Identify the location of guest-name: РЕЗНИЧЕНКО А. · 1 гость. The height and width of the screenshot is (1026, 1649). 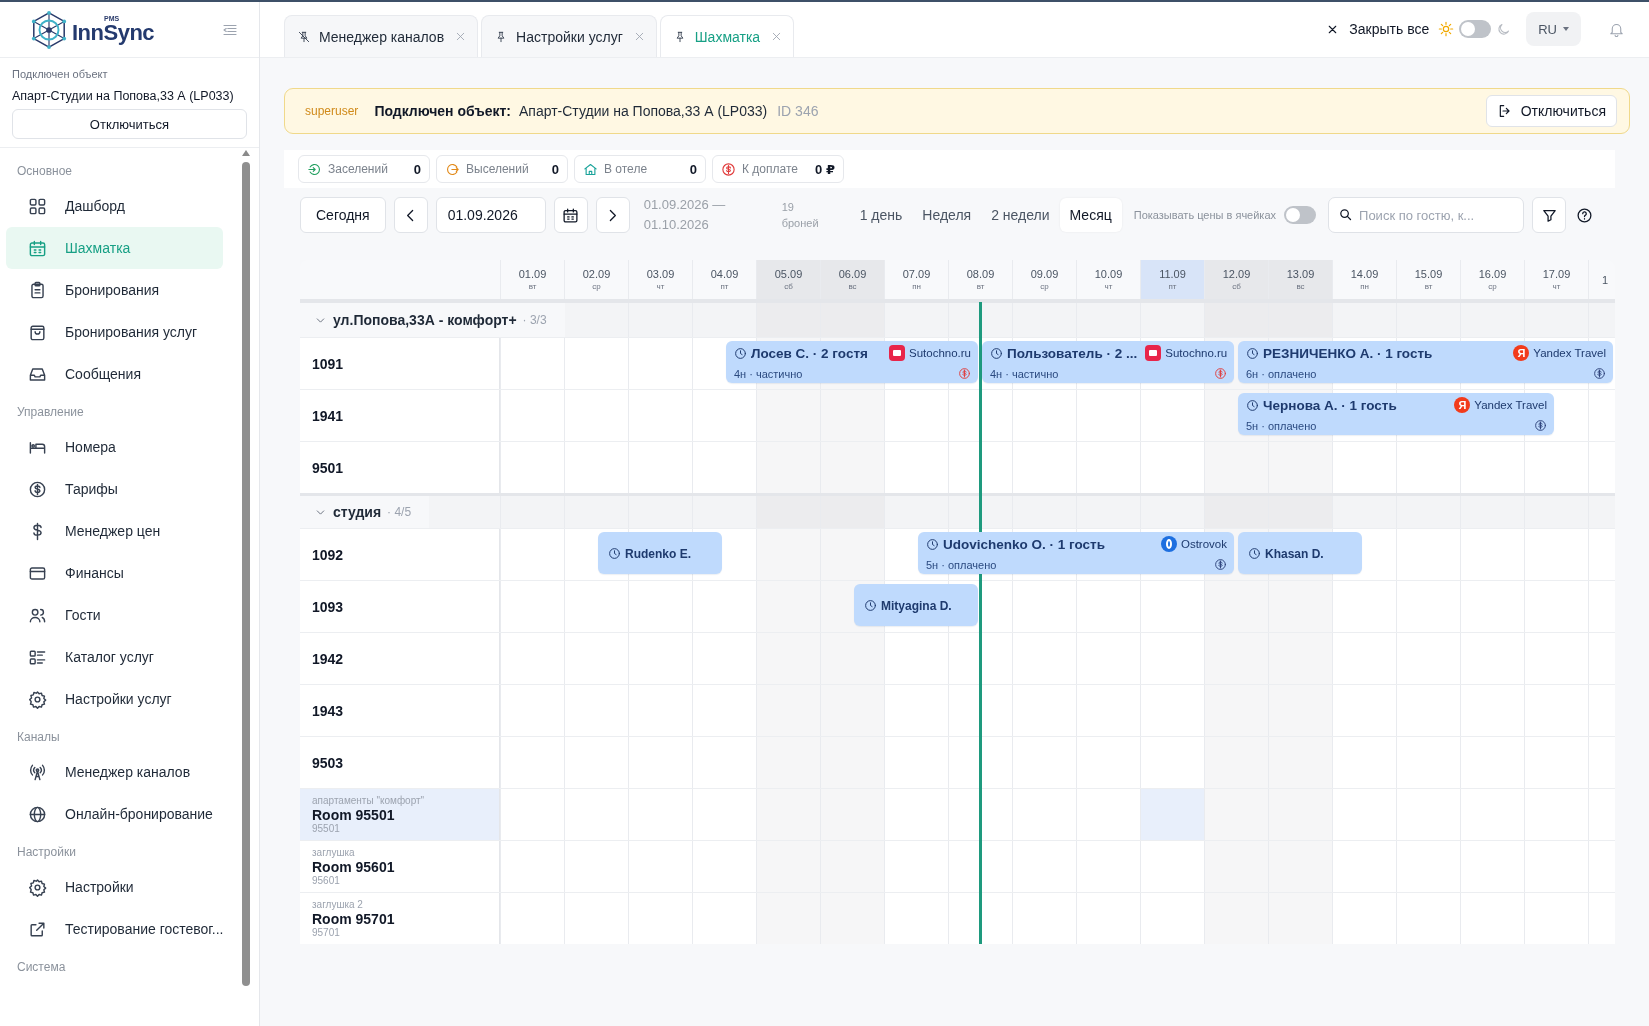
(1348, 353).